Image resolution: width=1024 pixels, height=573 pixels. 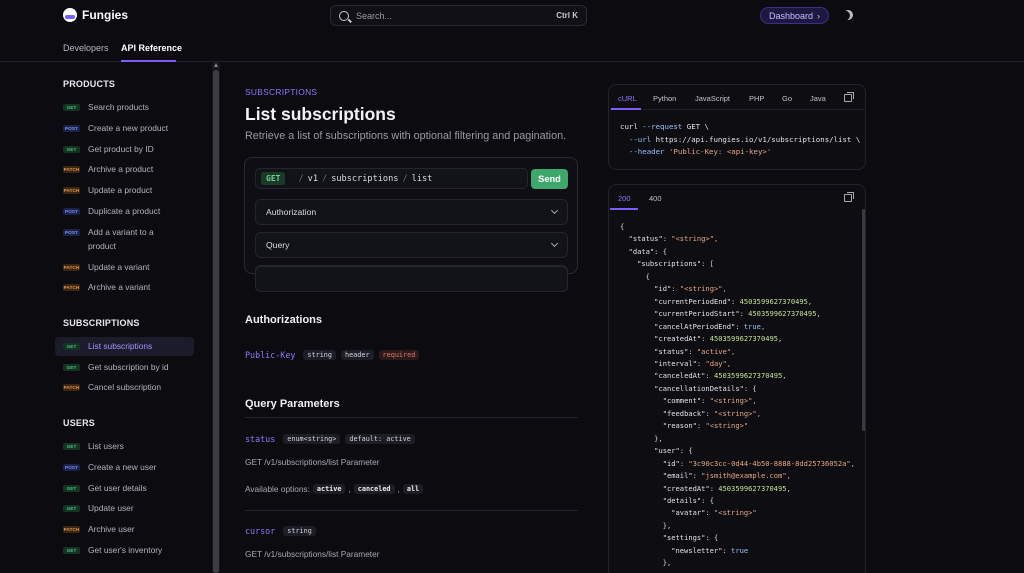 I want to click on sidebar-scrollbar, so click(x=216, y=317).